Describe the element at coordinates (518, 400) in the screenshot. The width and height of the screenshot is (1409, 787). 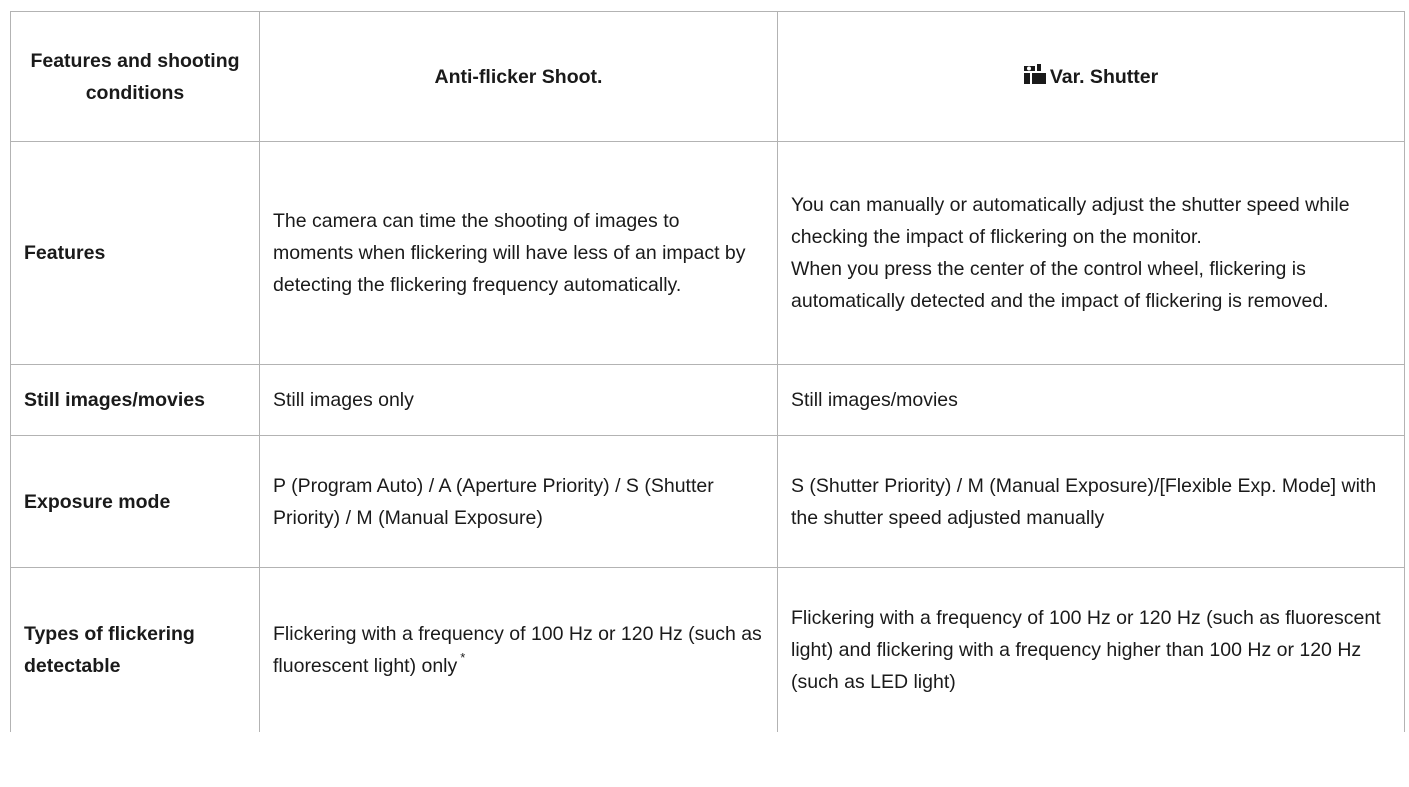
I see `cell-anti-flicker: Still images only` at that location.